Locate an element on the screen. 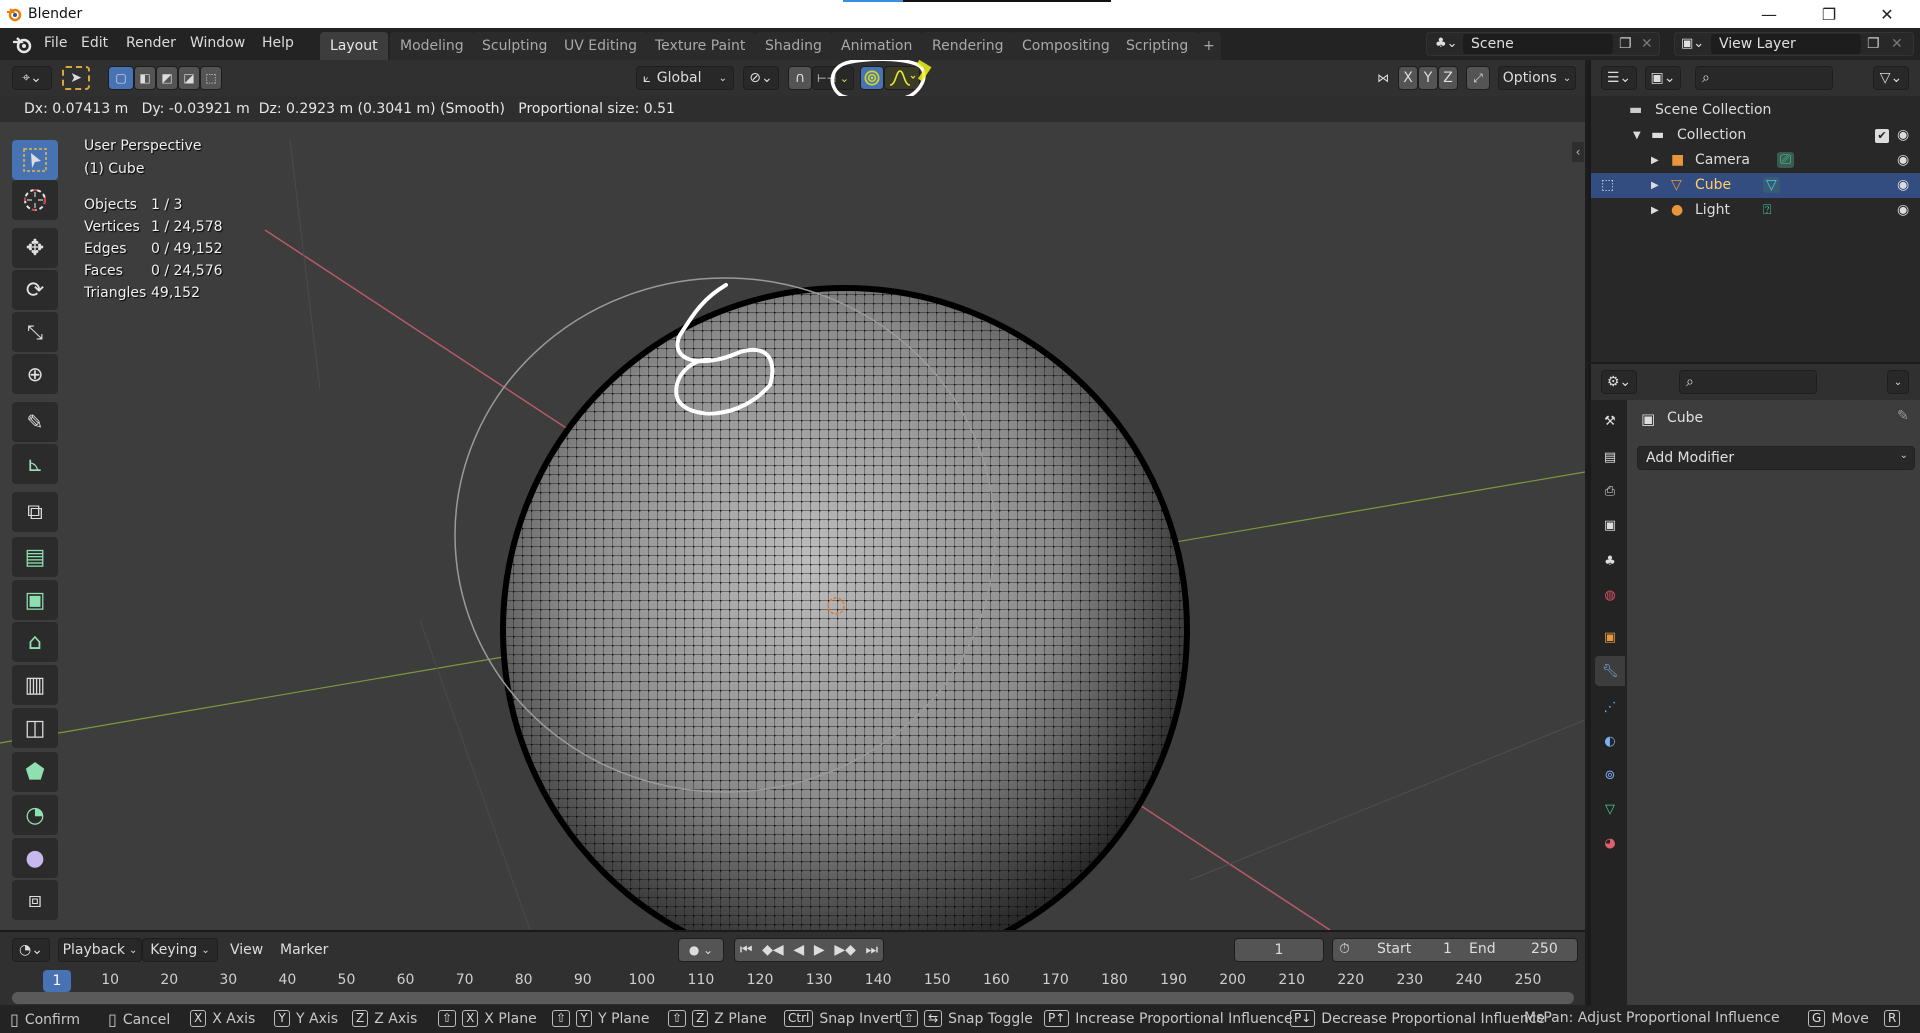 The image size is (1920, 1033). mirror-options-icon: ⋈ is located at coordinates (1383, 78).